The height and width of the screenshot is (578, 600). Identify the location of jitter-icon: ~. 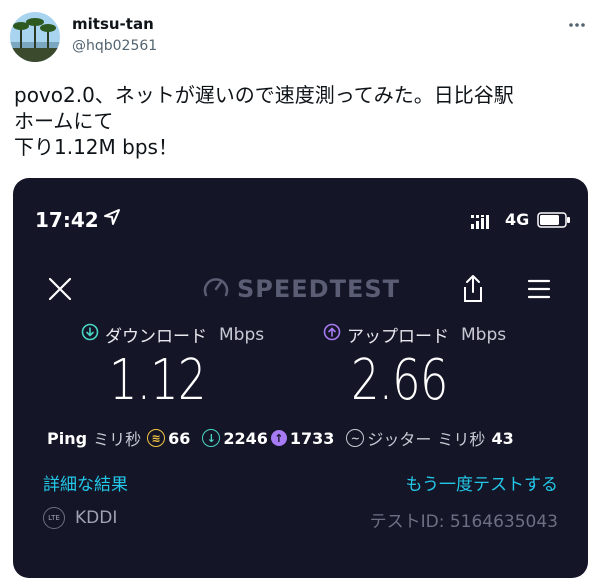
(355, 438).